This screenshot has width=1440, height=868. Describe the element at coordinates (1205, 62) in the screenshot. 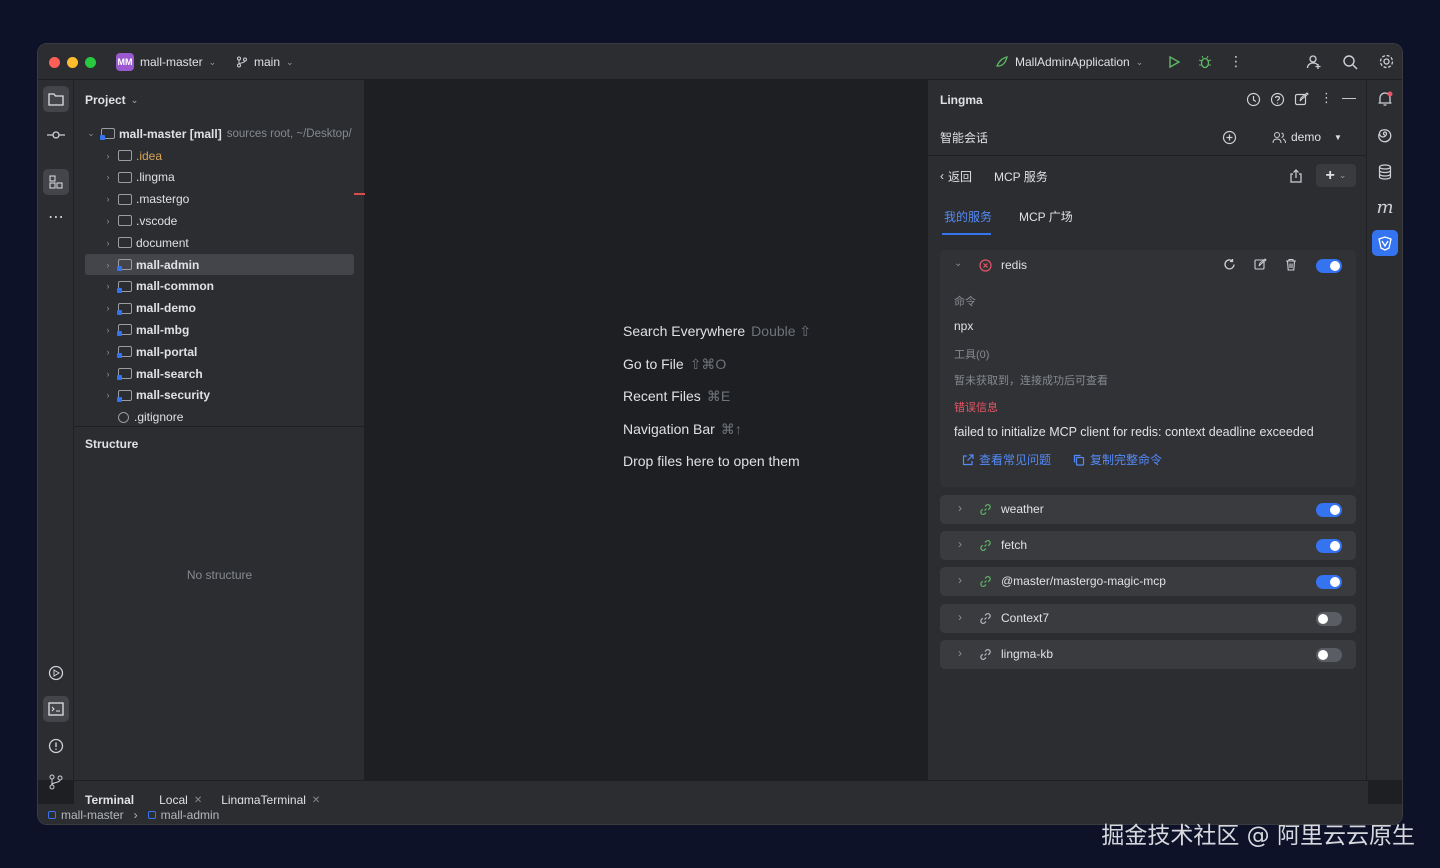

I see `debug-icon` at that location.